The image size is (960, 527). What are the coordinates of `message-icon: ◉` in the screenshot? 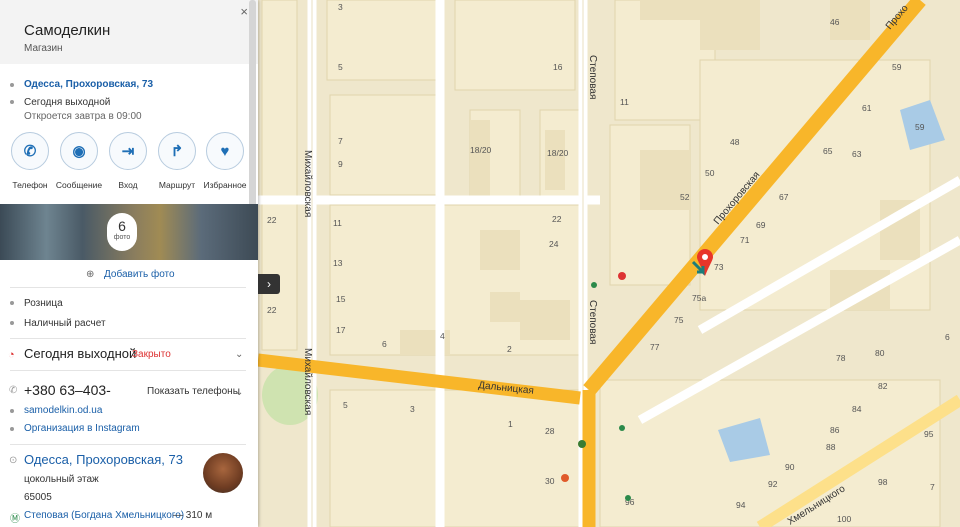 It's located at (79, 151).